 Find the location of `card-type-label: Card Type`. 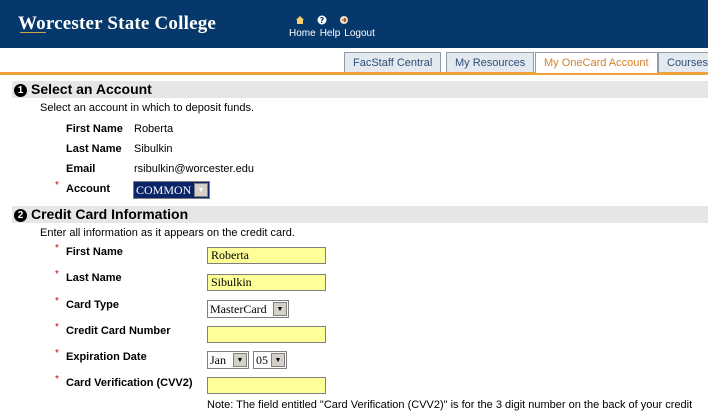

card-type-label: Card Type is located at coordinates (92, 305).